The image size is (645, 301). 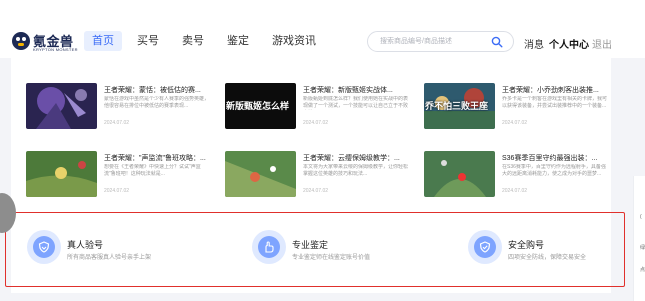 What do you see at coordinates (526, 245) in the screenshot?
I see `feature-title: 安全购号` at bounding box center [526, 245].